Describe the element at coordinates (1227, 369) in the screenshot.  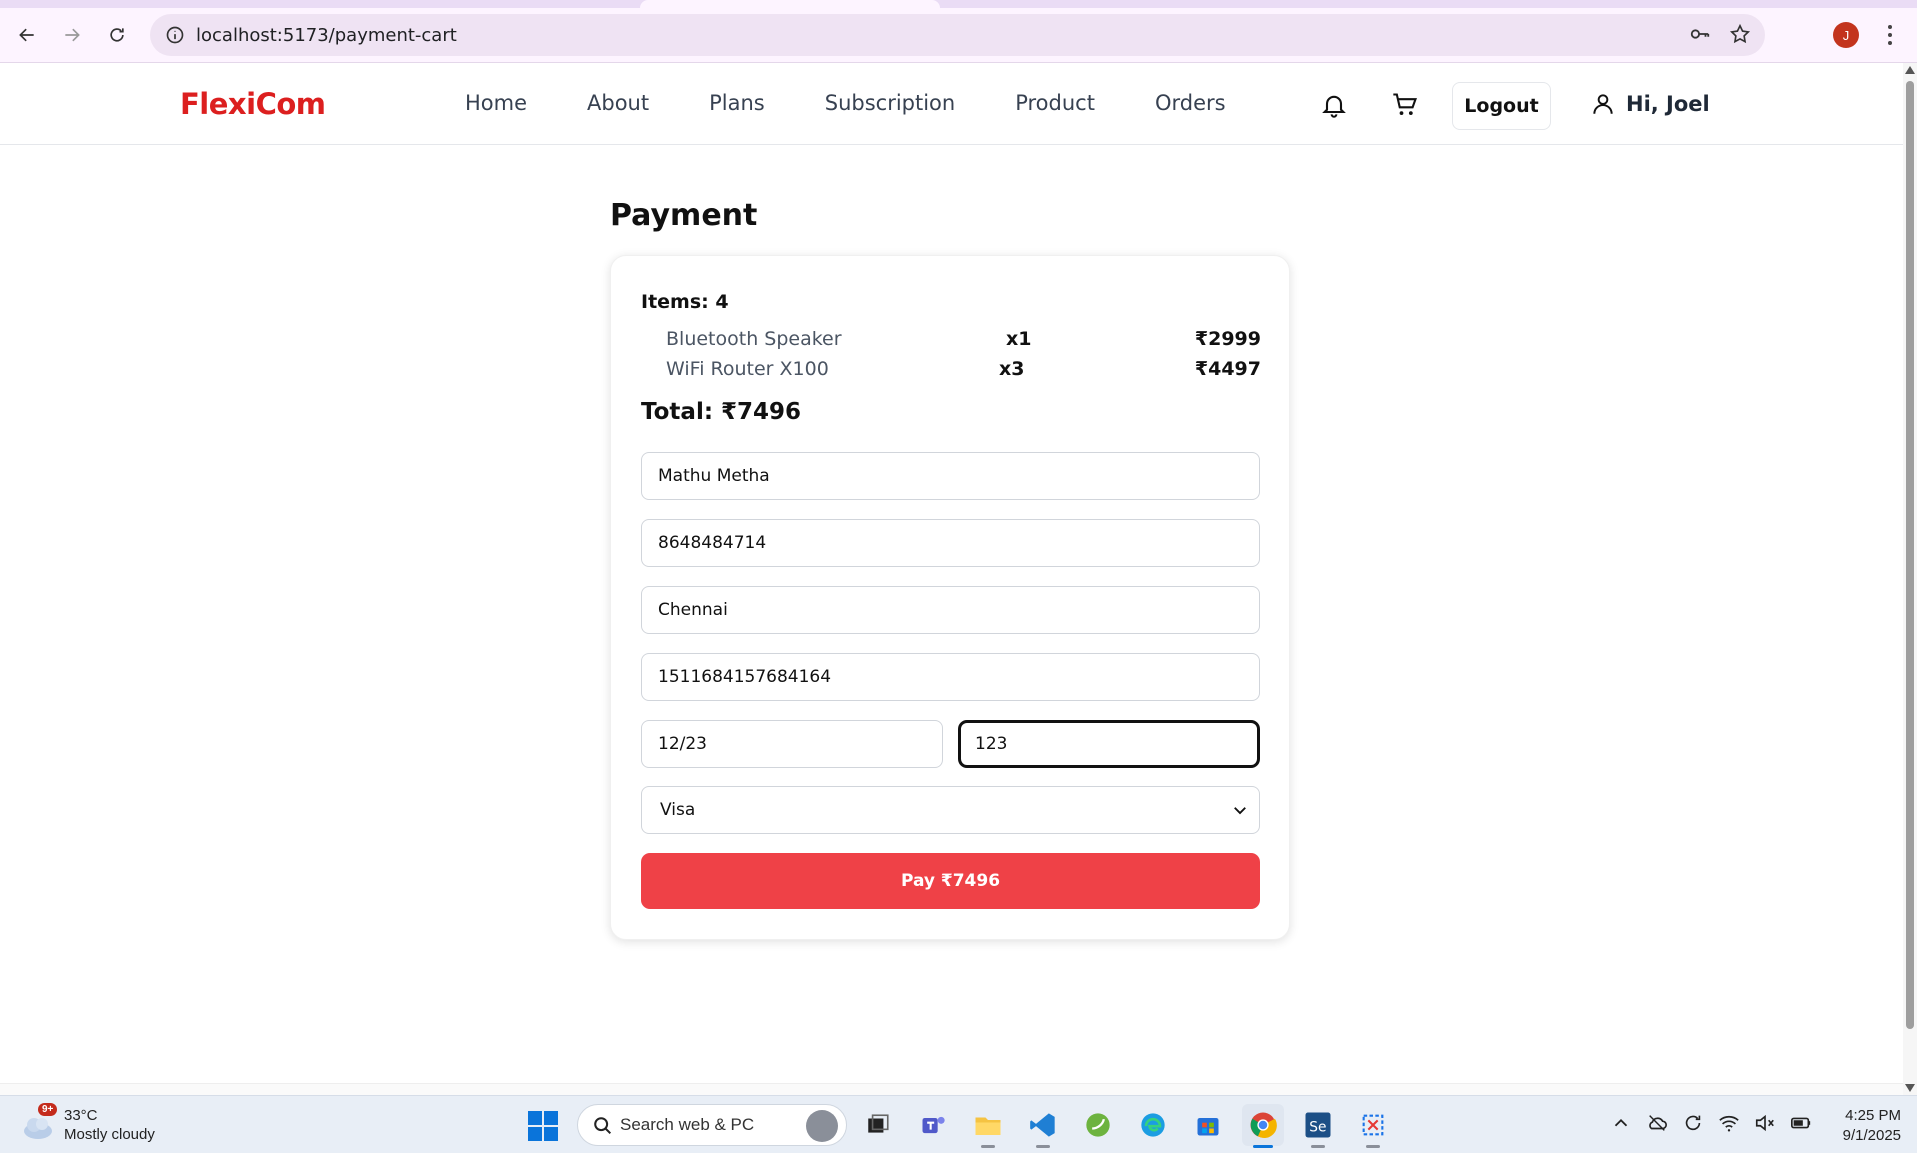
I see `item-price: ₹4497` at that location.